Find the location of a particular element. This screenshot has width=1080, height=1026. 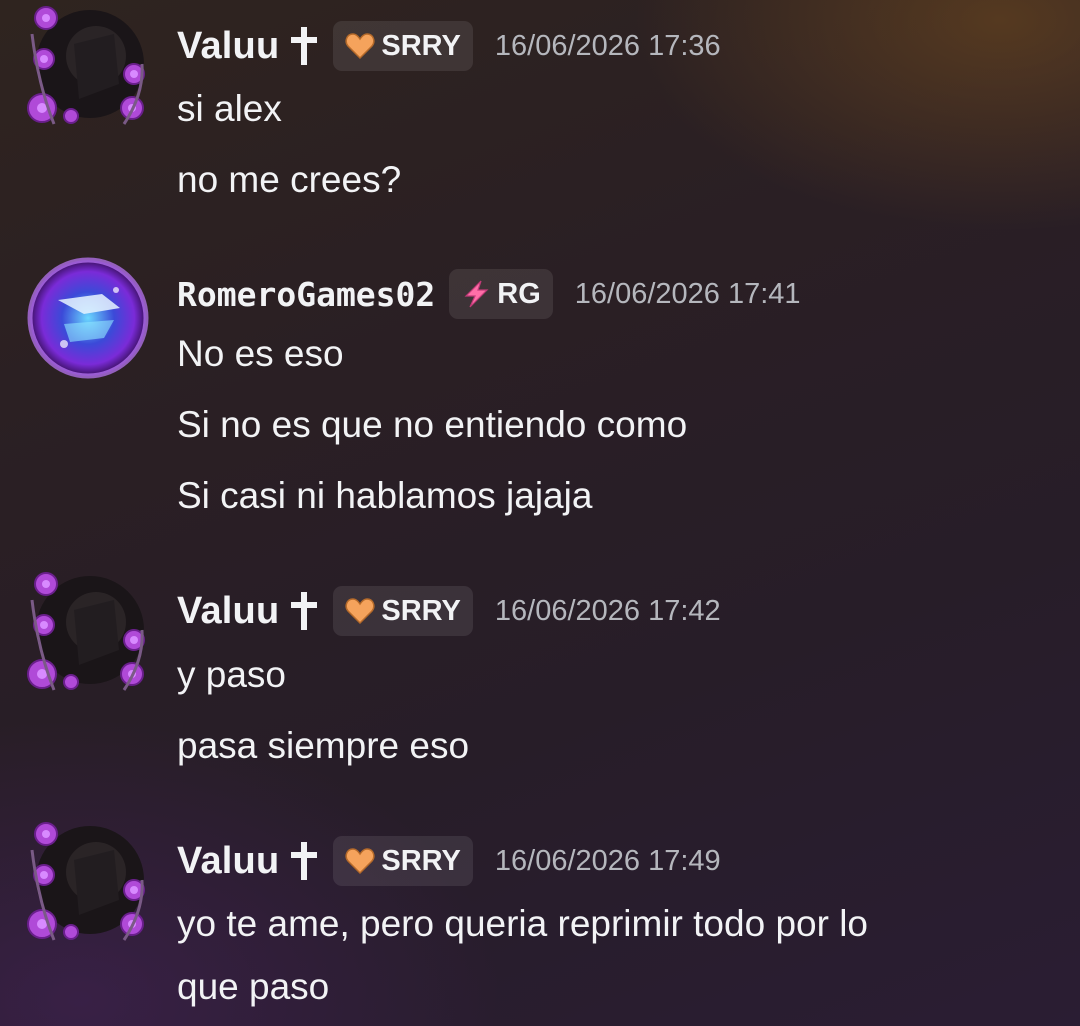

message-text: si alex is located at coordinates (229, 108).